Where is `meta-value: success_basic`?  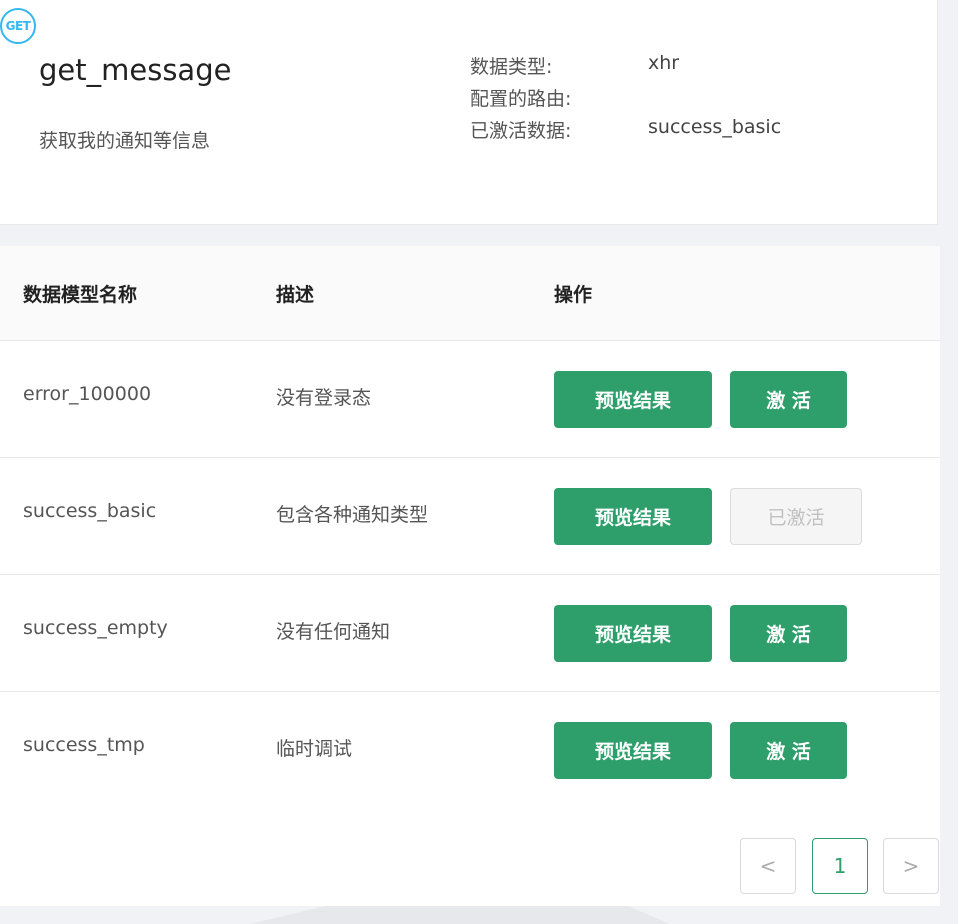 meta-value: success_basic is located at coordinates (715, 127).